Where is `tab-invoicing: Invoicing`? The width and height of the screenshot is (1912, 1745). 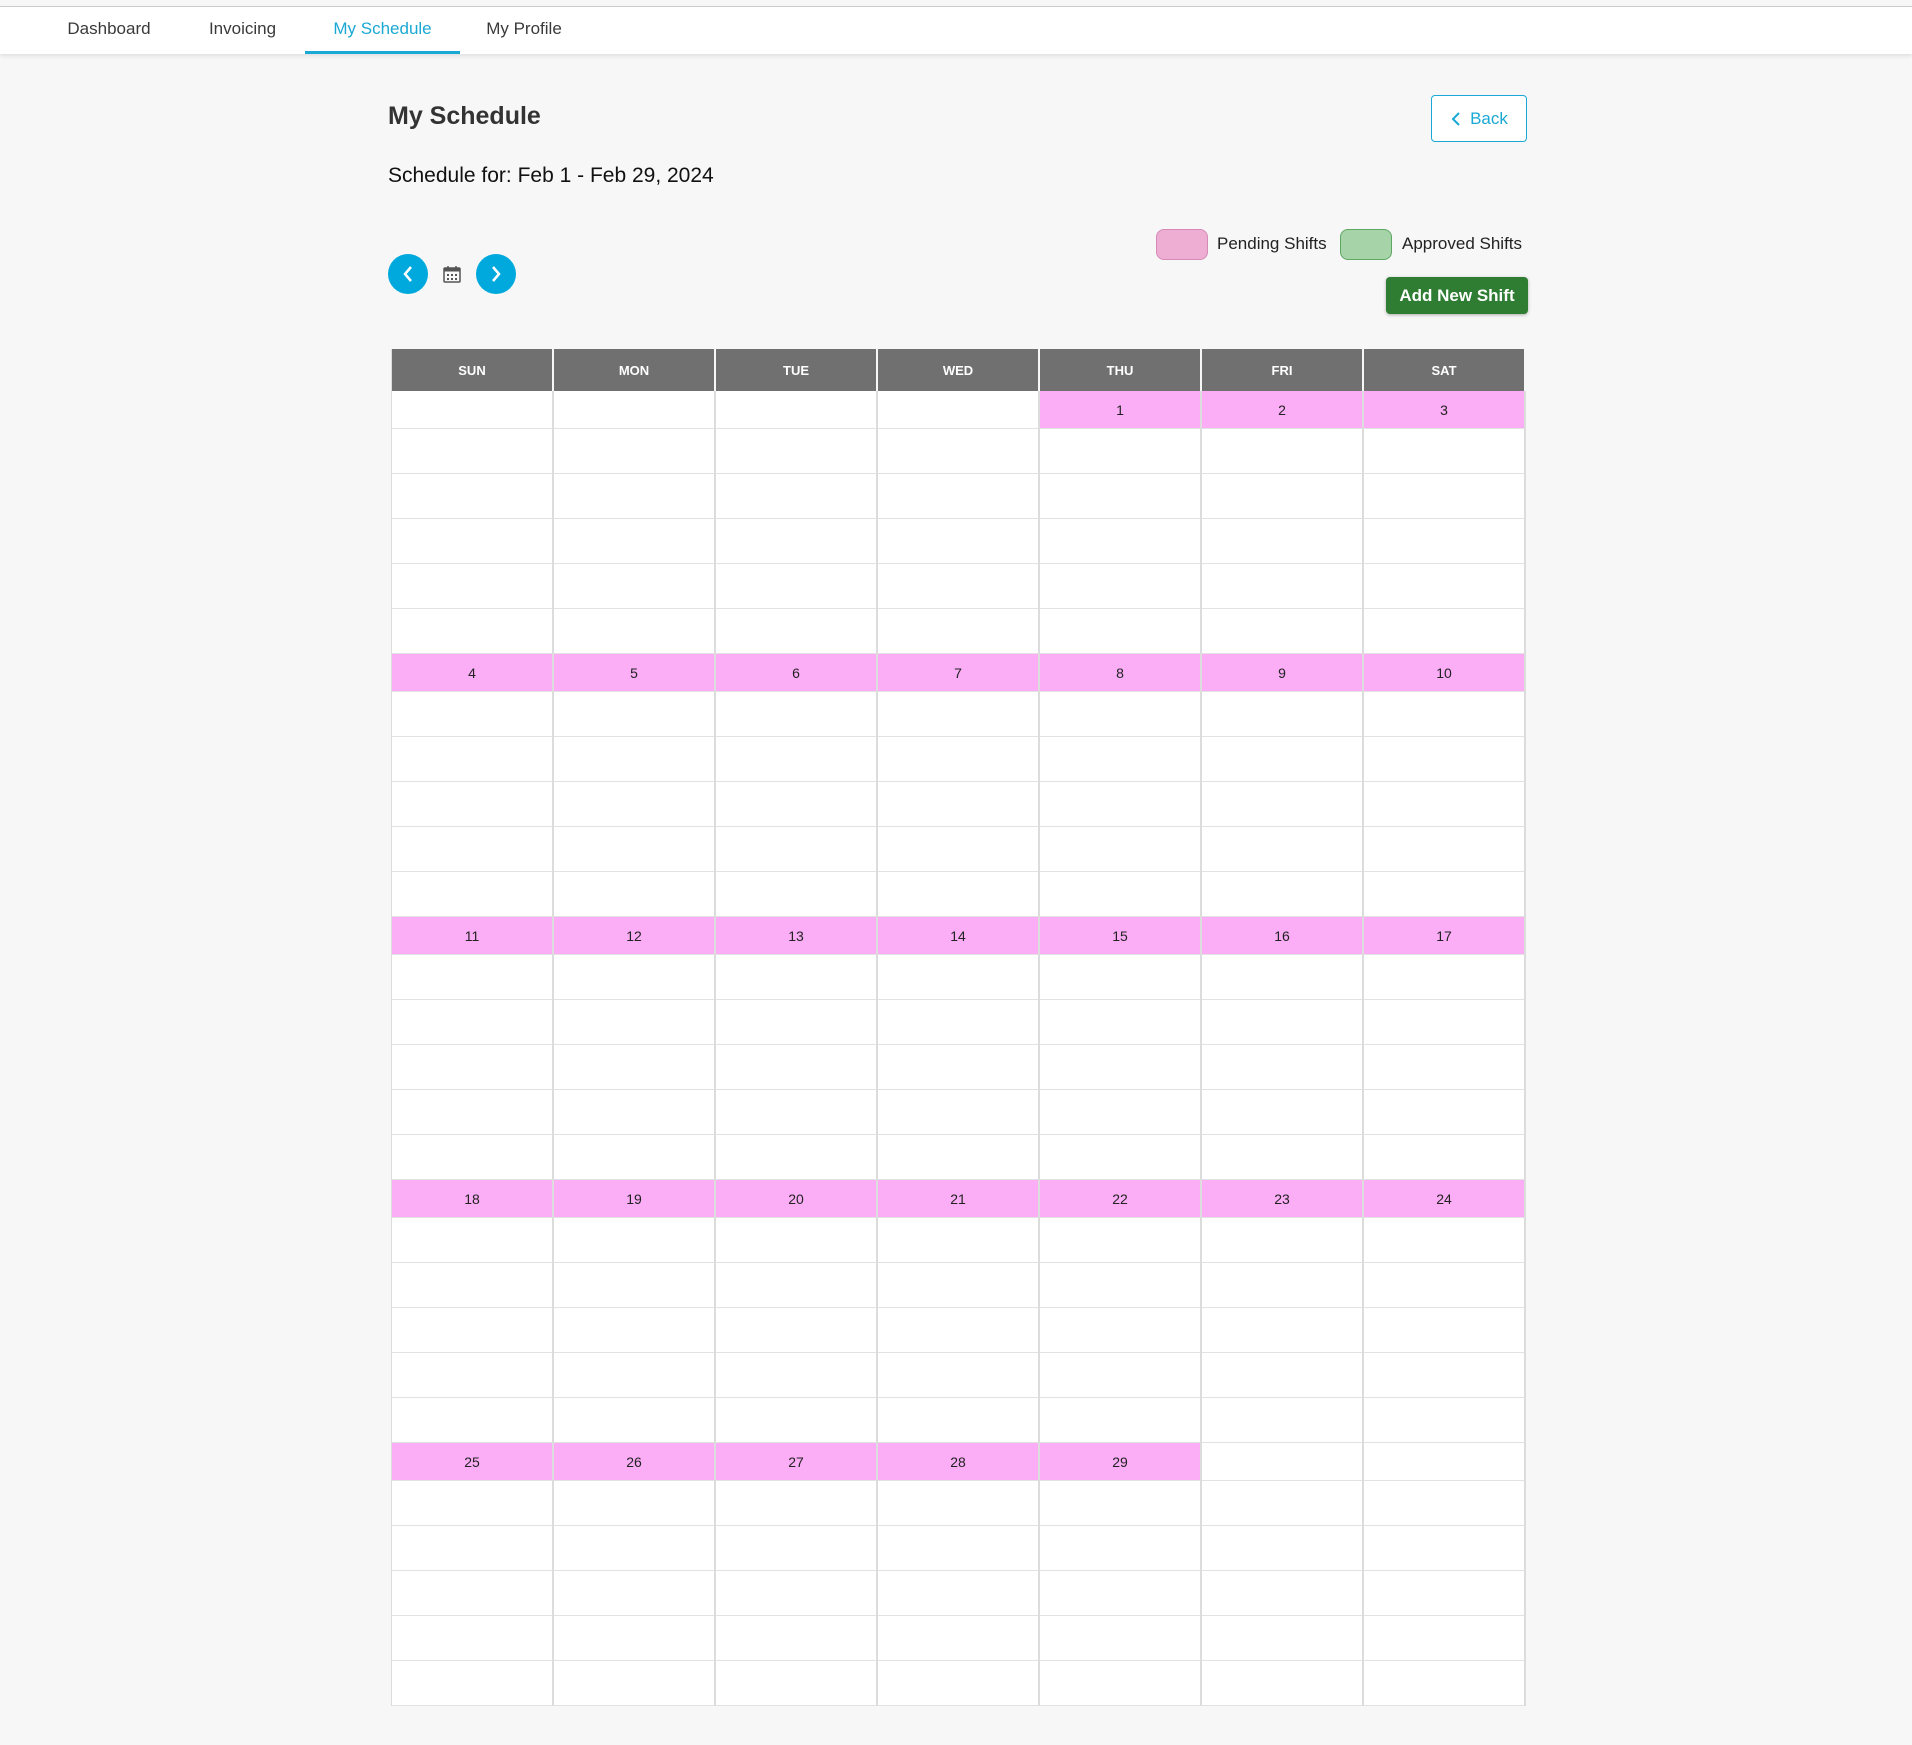 tab-invoicing: Invoicing is located at coordinates (242, 30).